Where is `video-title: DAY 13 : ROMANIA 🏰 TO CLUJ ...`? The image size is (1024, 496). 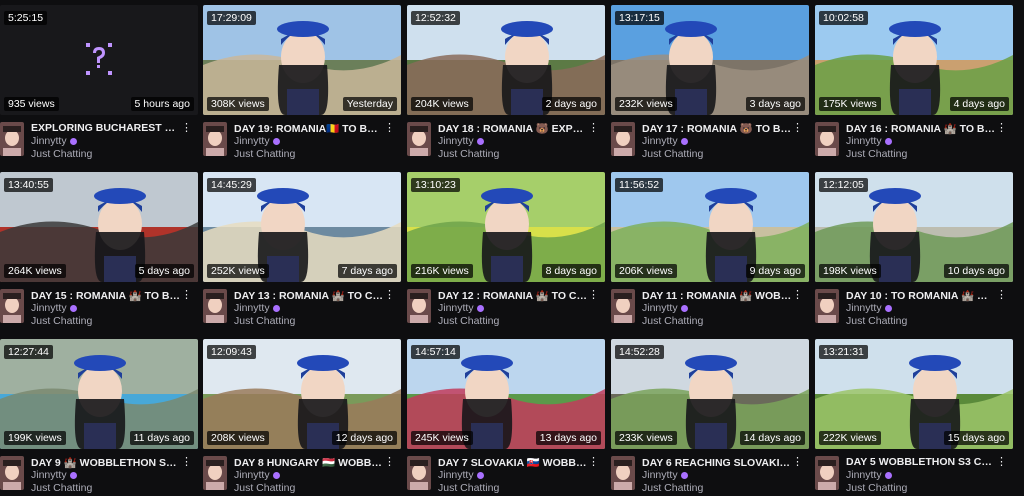
video-title: DAY 13 : ROMANIA 🏰 TO CLUJ ... is located at coordinates (309, 295).